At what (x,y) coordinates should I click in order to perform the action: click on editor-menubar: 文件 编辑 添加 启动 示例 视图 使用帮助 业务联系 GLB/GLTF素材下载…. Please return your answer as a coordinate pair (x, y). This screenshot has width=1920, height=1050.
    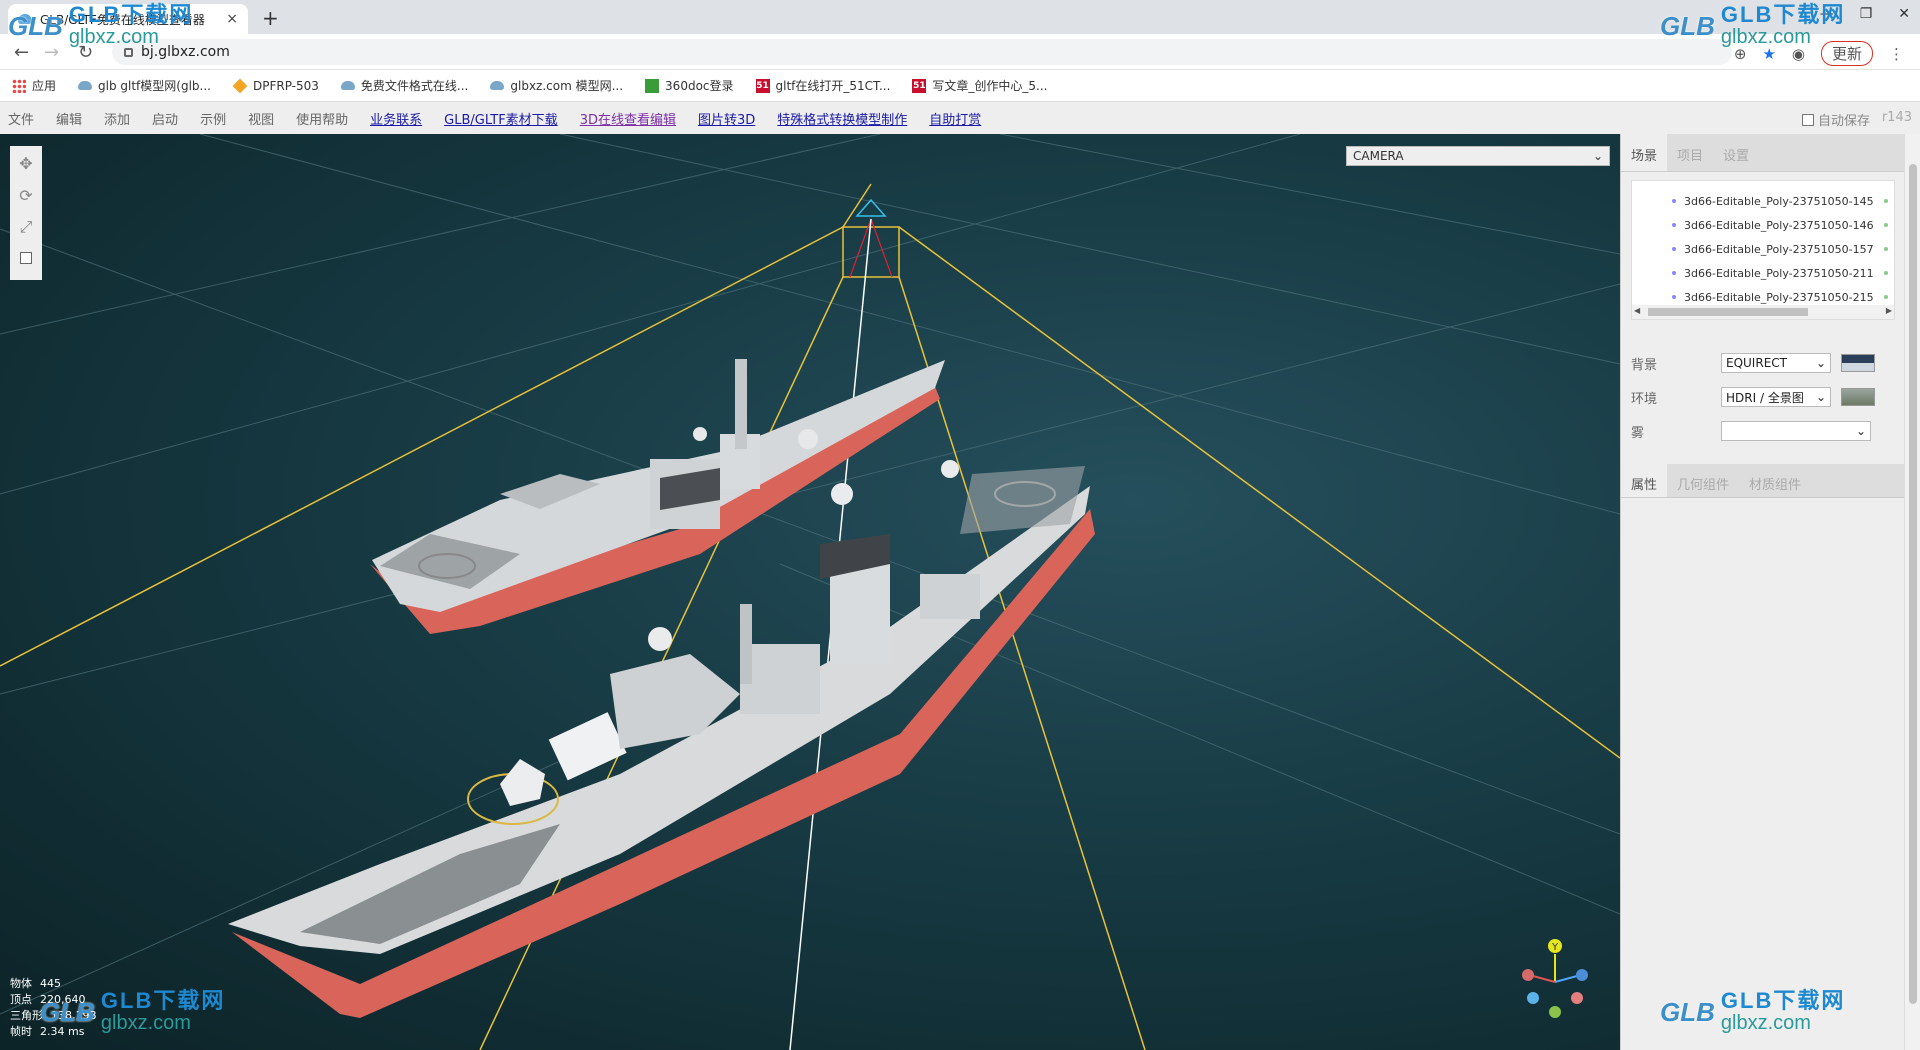
    Looking at the image, I should click on (960, 118).